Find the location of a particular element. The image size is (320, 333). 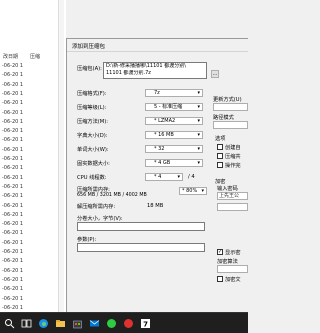

archive-path-line2: 11101 都渡分别.7z is located at coordinates (128, 73).